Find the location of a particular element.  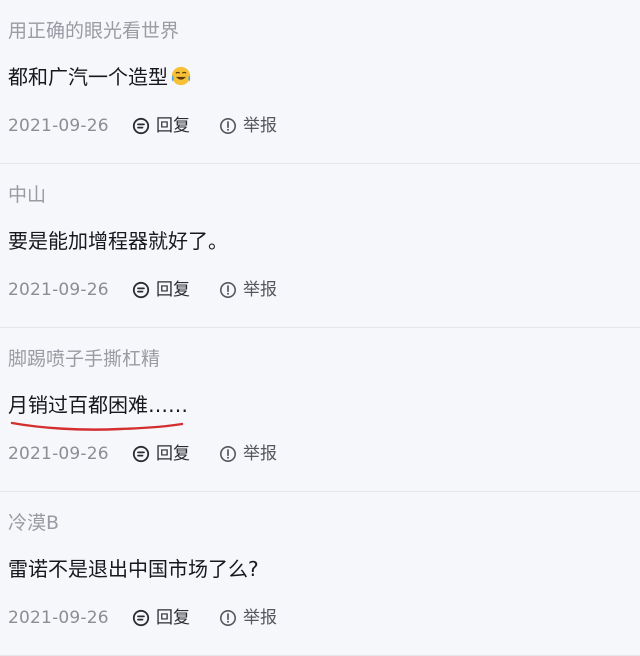

comment-author: 中山 is located at coordinates (27, 195).